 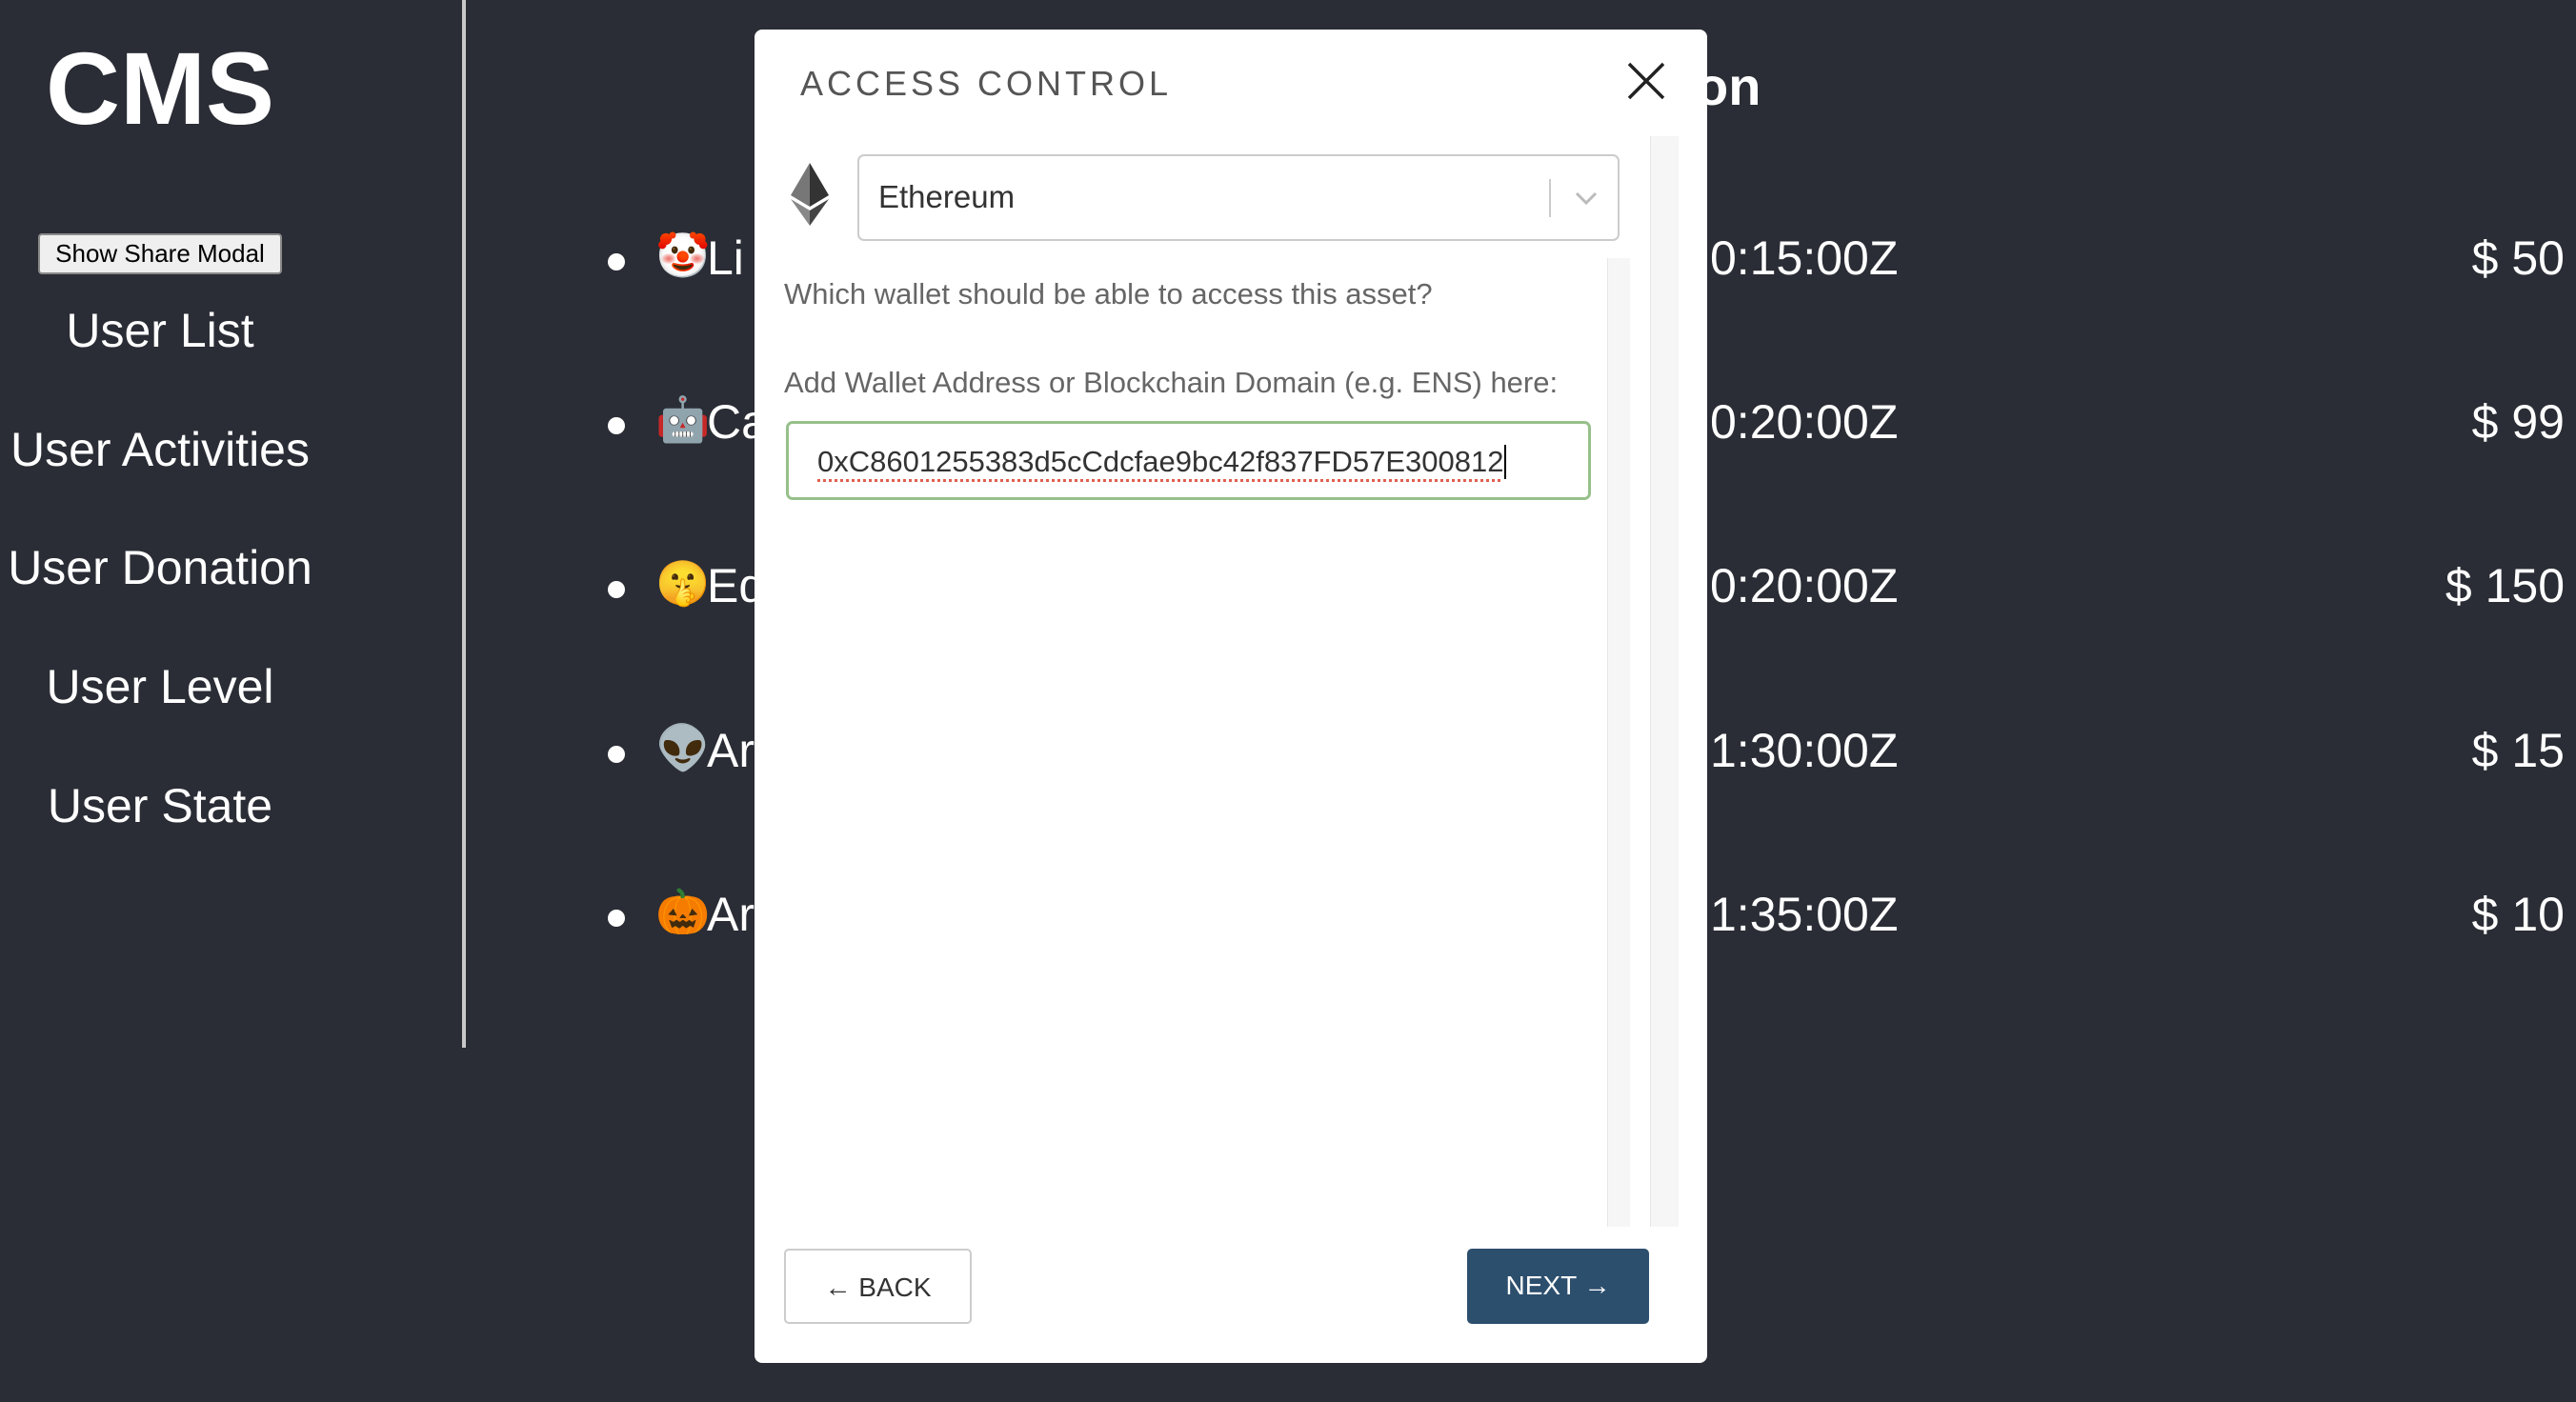 What do you see at coordinates (683, 583) in the screenshot?
I see `shush-emoji-icon: 🤫` at bounding box center [683, 583].